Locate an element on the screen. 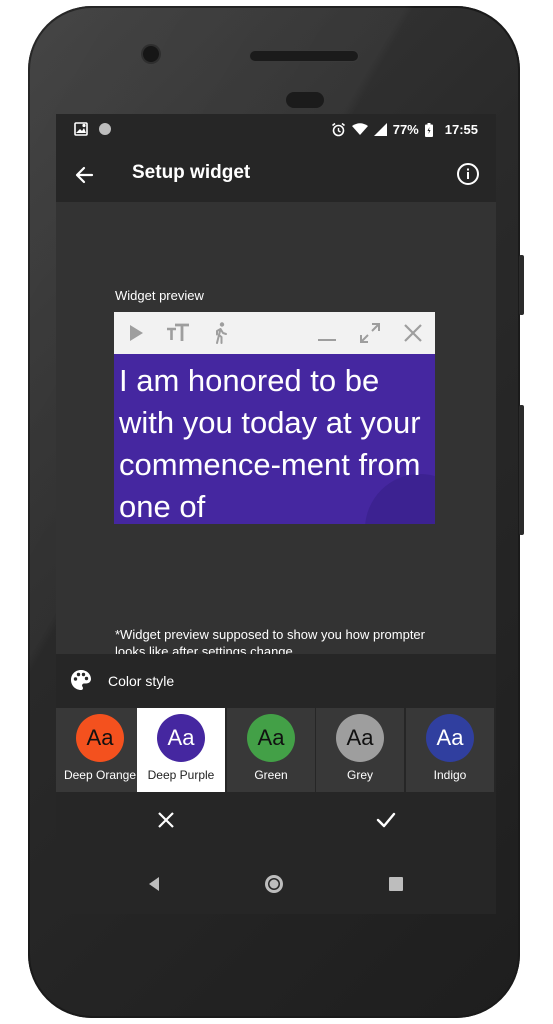  widget-toolbar is located at coordinates (274, 333).